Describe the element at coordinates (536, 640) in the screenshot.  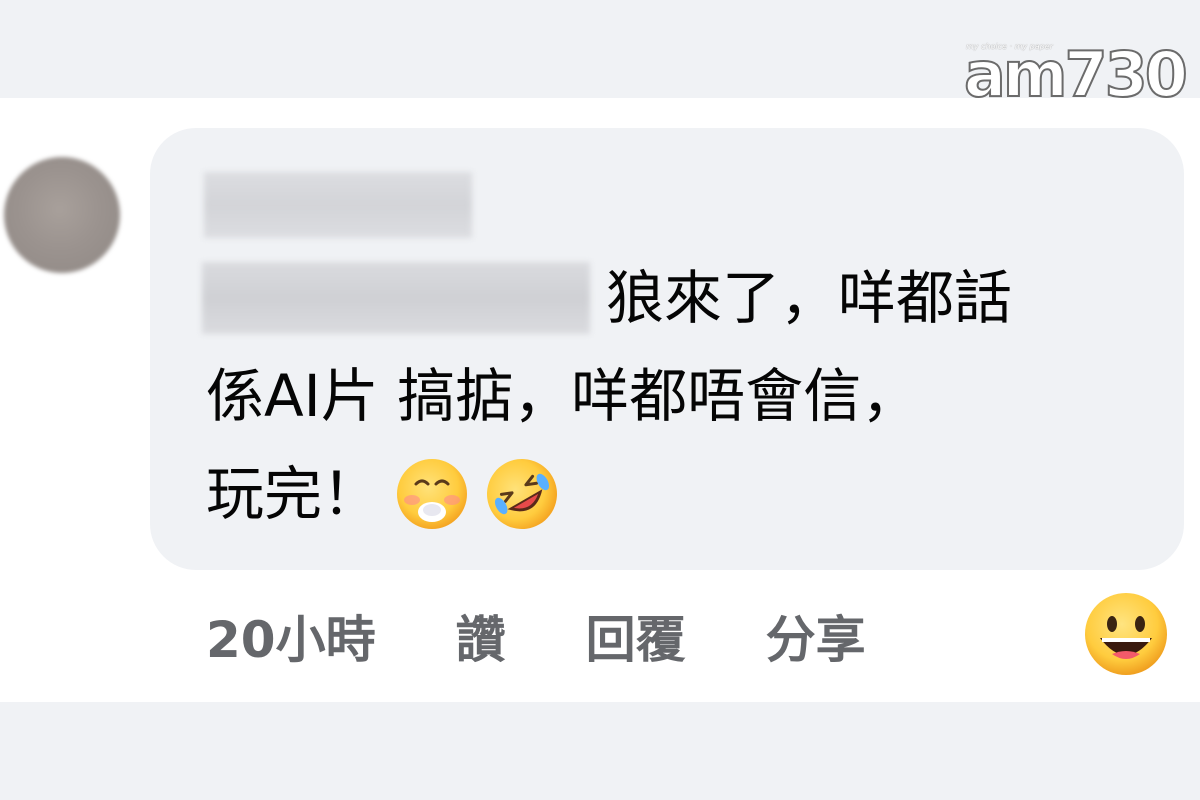
I see `comment-actions-row: 20小時 讚 回覆 分享` at that location.